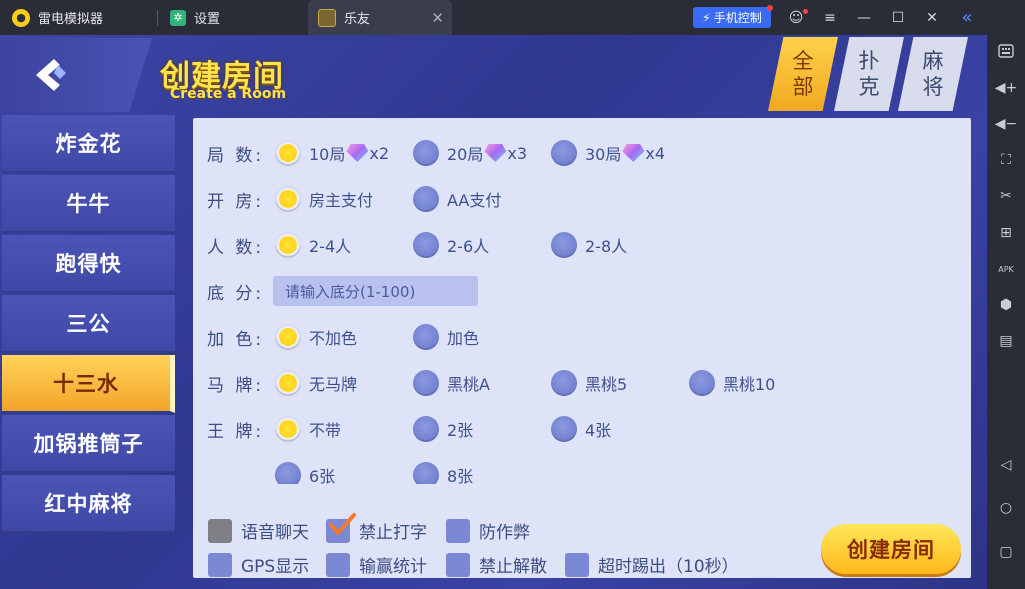 The image size is (1025, 589). Describe the element at coordinates (589, 245) in the screenshot. I see `players-option-2-8: 2-8人` at that location.